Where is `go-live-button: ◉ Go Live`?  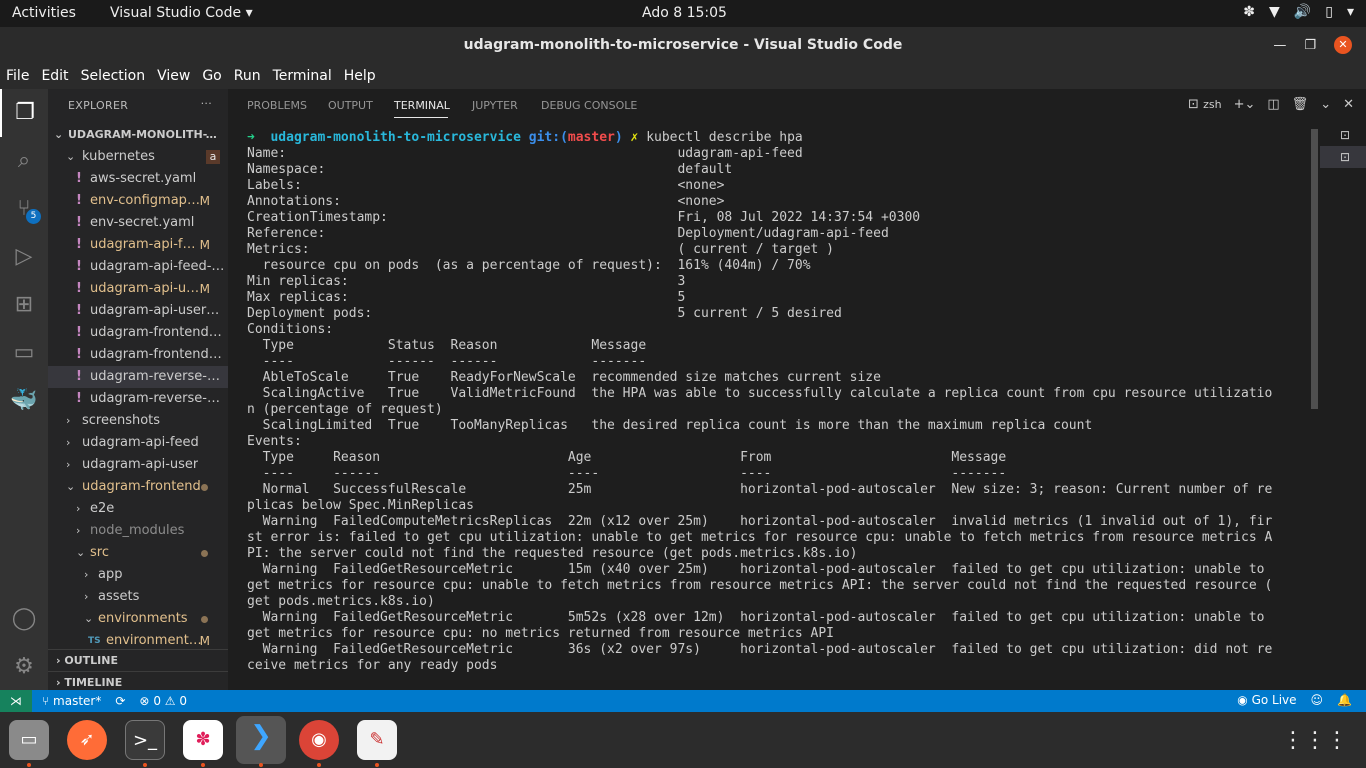 go-live-button: ◉ Go Live is located at coordinates (1266, 700).